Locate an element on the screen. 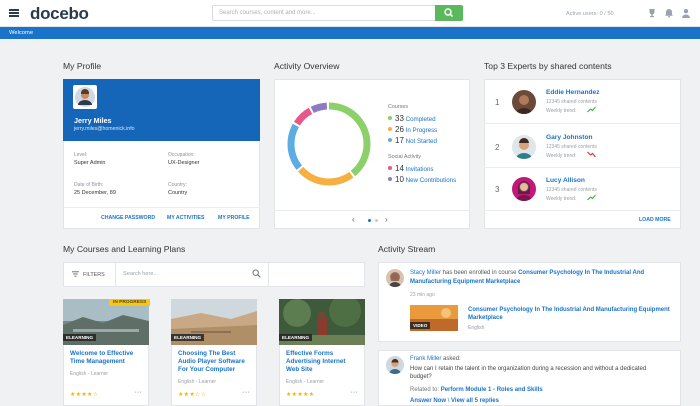 The height and width of the screenshot is (406, 700). contributions-dot is located at coordinates (390, 179).